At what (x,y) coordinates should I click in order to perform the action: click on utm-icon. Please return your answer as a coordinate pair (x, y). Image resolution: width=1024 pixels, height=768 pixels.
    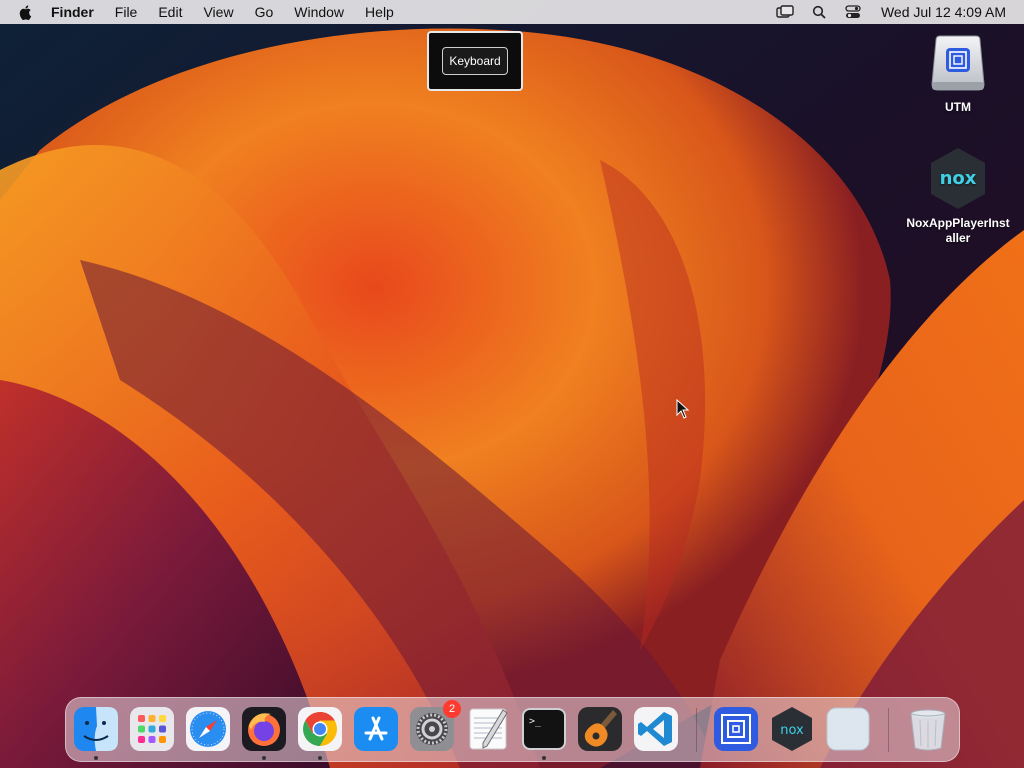
    Looking at the image, I should click on (736, 729).